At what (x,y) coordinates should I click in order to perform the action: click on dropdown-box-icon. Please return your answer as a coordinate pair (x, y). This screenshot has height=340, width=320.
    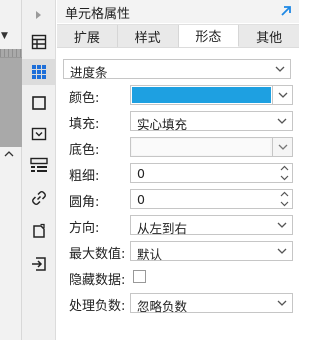
    Looking at the image, I should click on (39, 134).